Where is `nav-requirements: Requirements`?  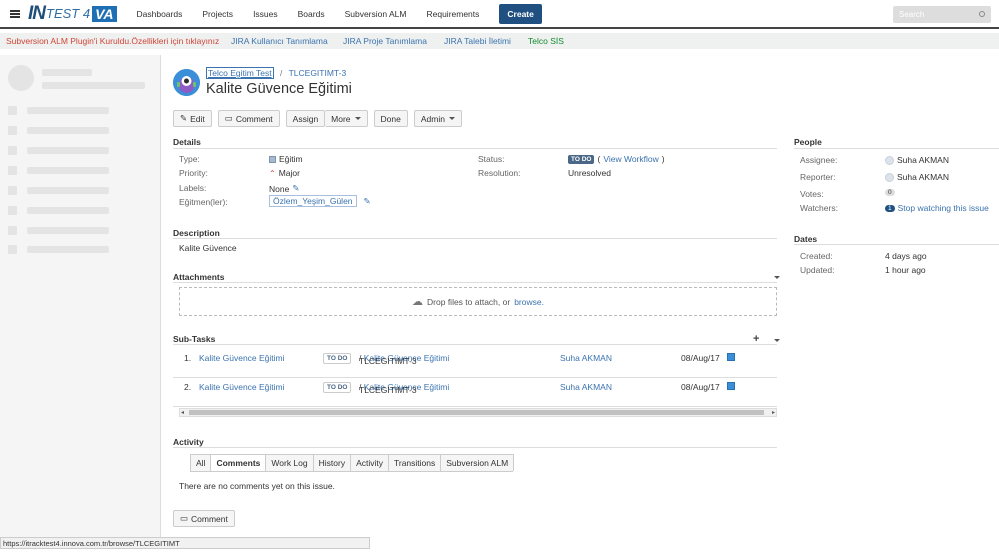 nav-requirements: Requirements is located at coordinates (452, 14).